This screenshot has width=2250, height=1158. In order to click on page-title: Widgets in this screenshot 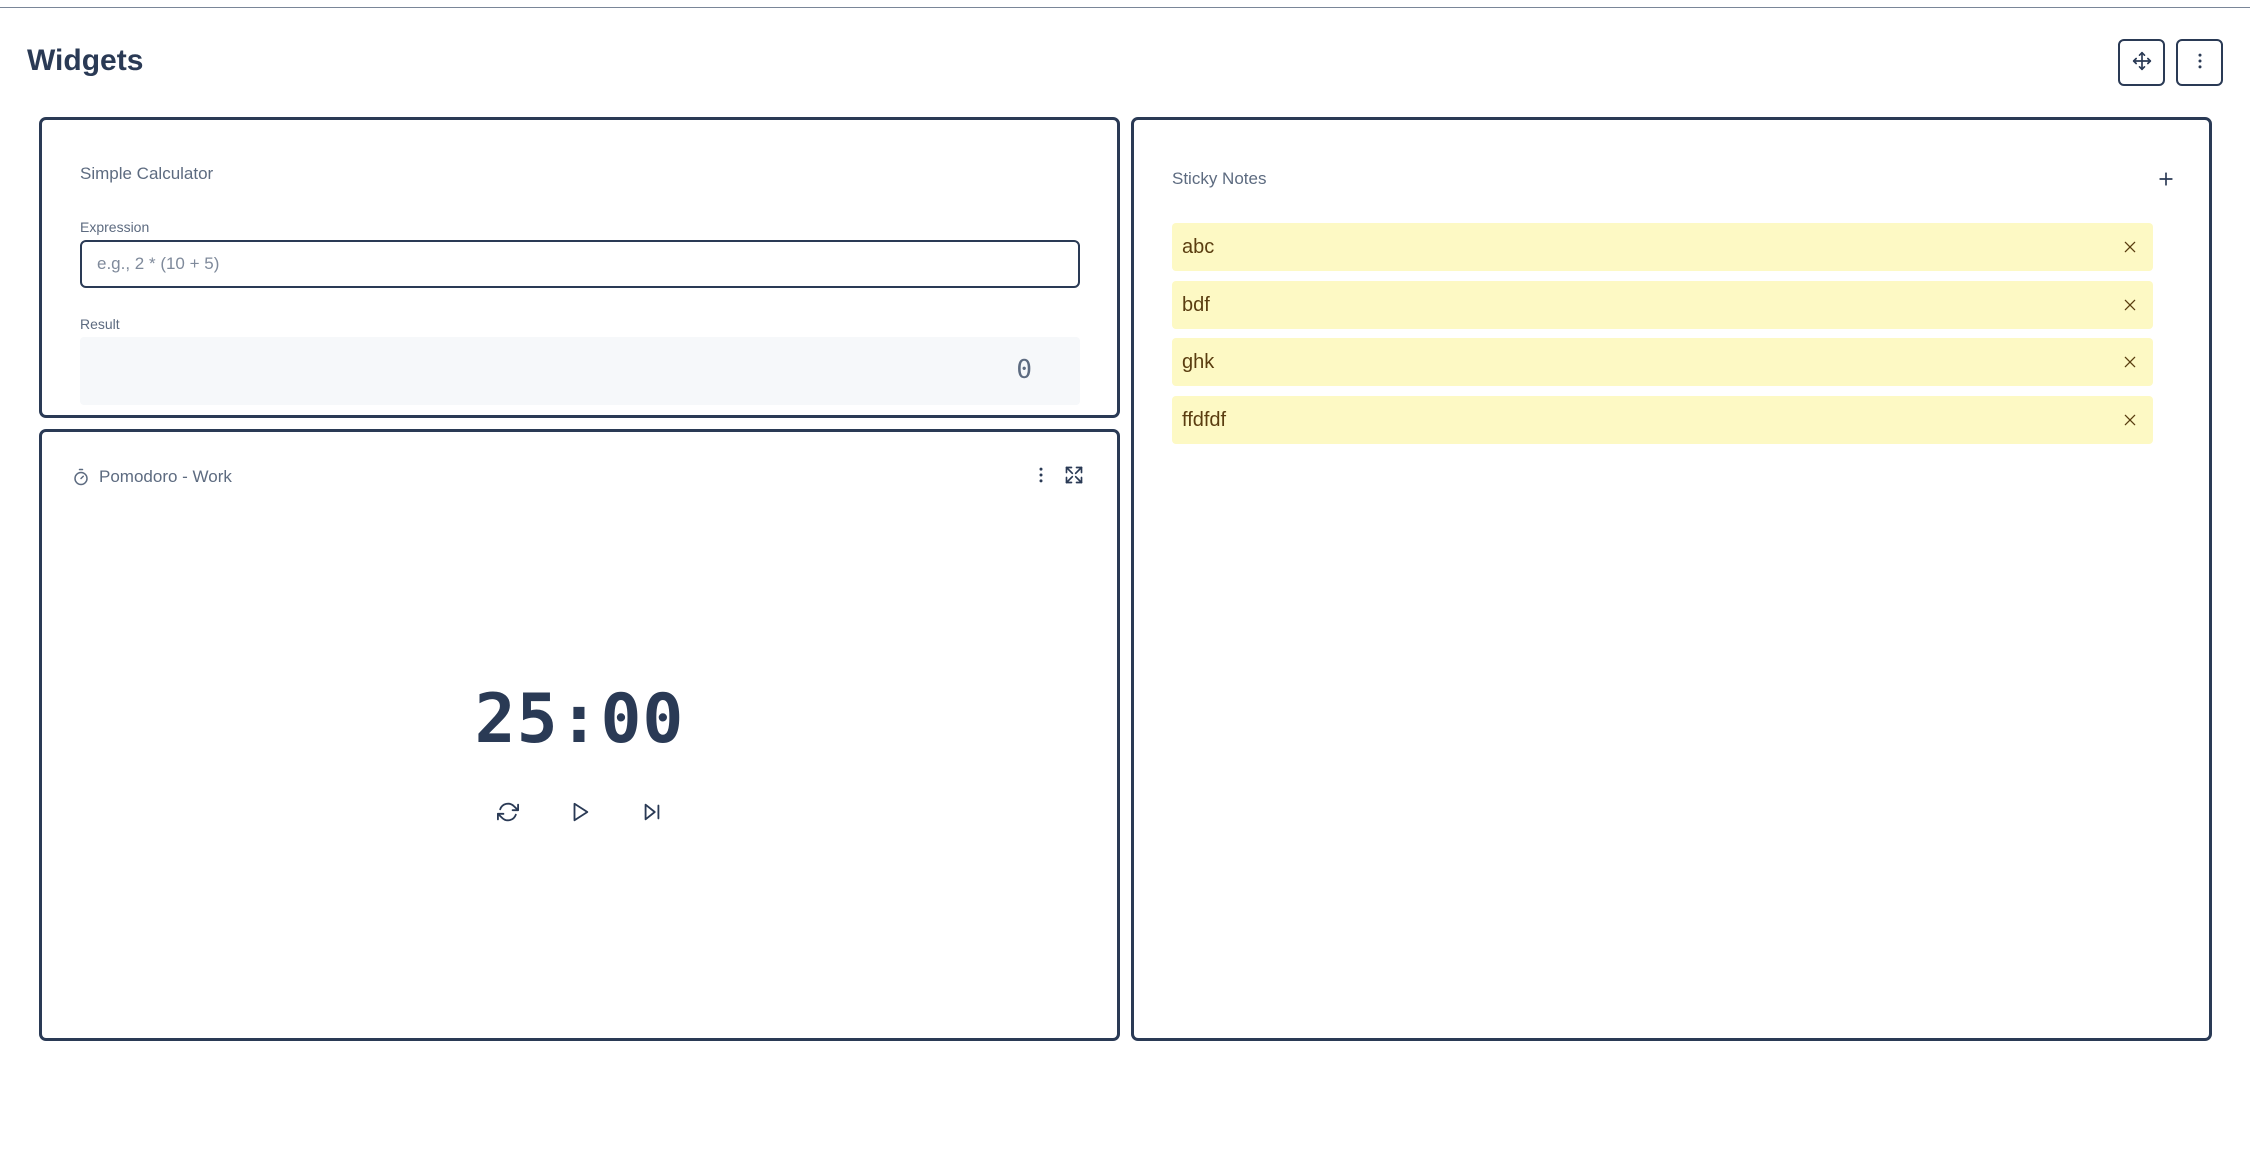, I will do `click(85, 60)`.